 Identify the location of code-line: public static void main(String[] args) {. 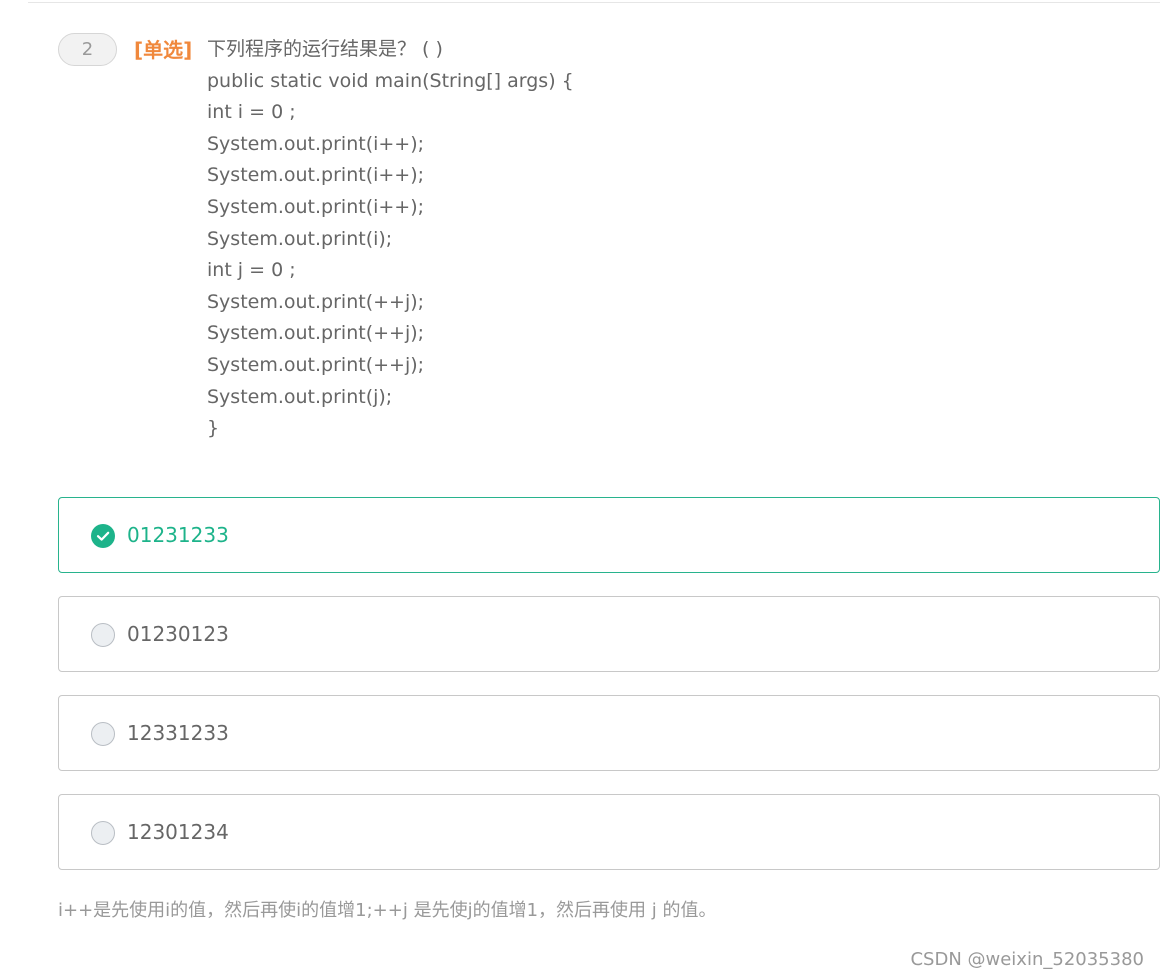
(390, 80).